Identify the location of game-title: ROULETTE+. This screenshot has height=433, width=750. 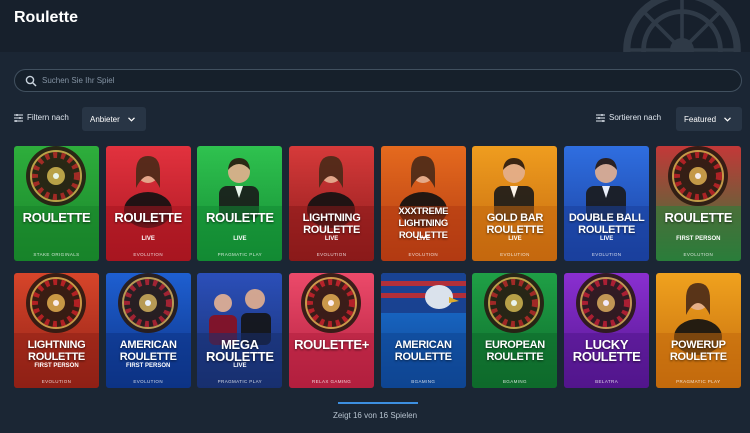
(332, 344).